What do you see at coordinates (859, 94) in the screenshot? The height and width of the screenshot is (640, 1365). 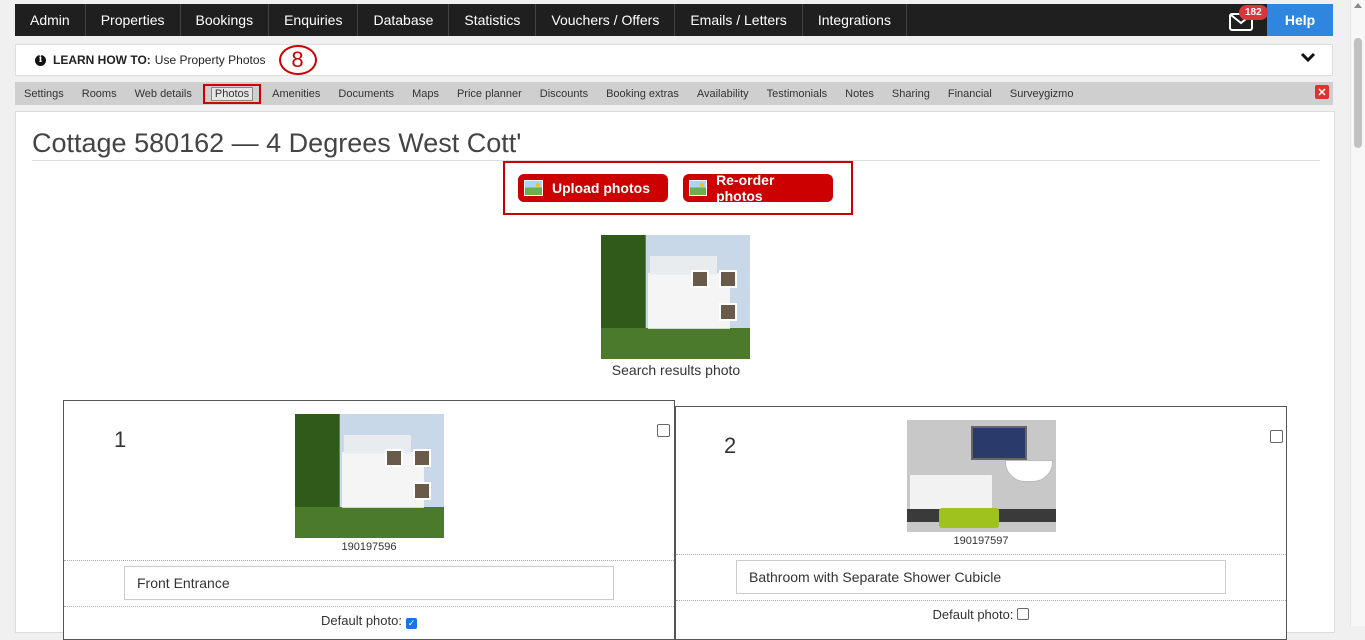 I see `tab-notes: Notes` at bounding box center [859, 94].